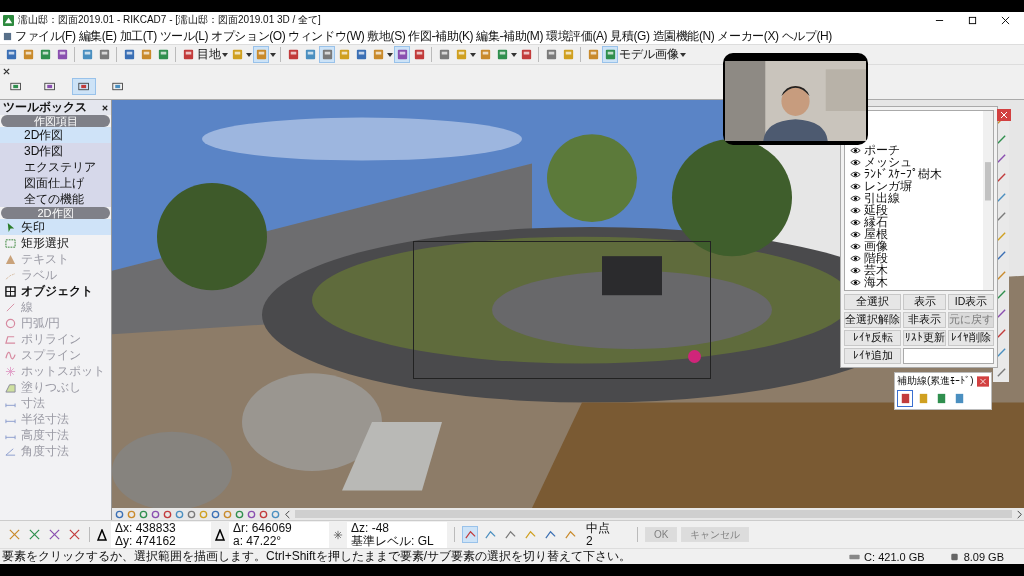  What do you see at coordinates (10, 355) in the screenshot?
I see `wave-icon` at bounding box center [10, 355].